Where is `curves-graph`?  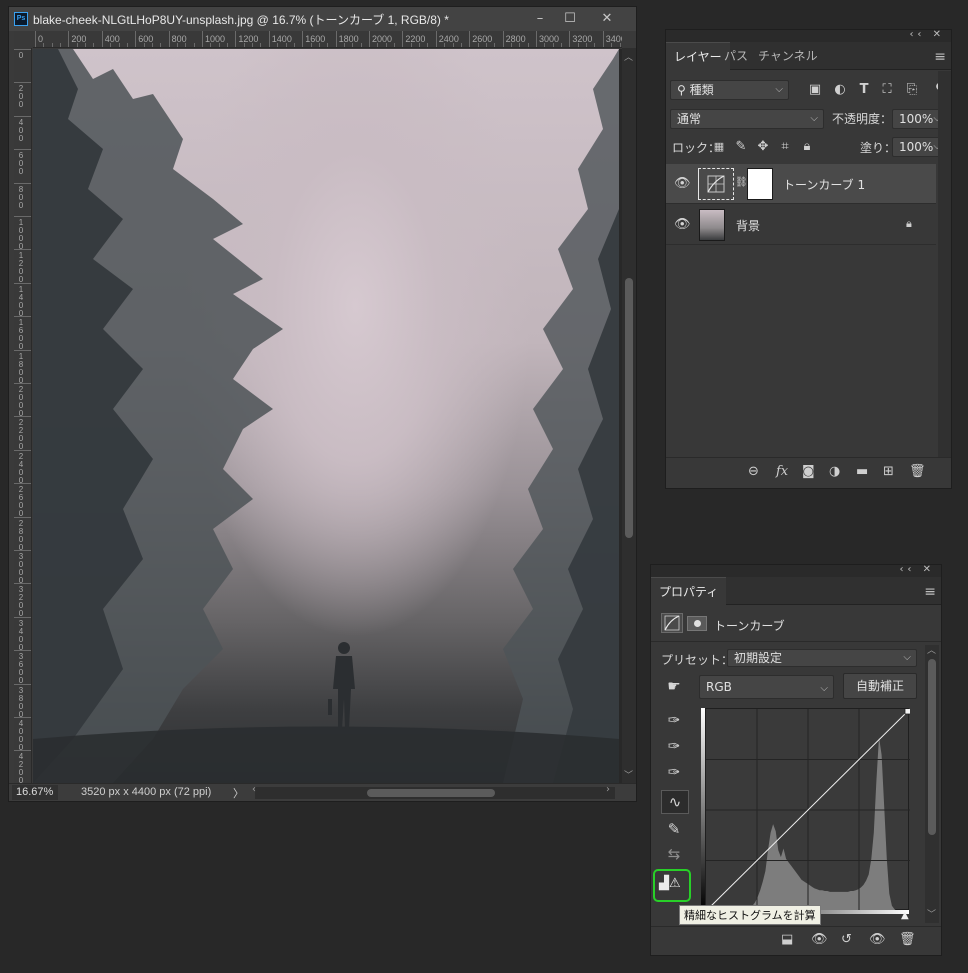 curves-graph is located at coordinates (808, 810).